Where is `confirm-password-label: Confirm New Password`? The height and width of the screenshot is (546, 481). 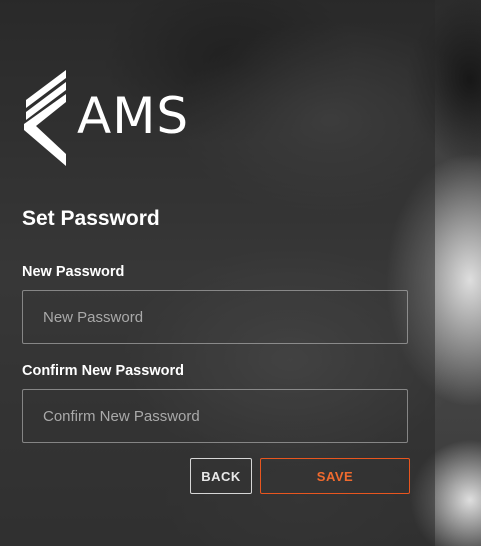
confirm-password-label: Confirm New Password is located at coordinates (103, 371).